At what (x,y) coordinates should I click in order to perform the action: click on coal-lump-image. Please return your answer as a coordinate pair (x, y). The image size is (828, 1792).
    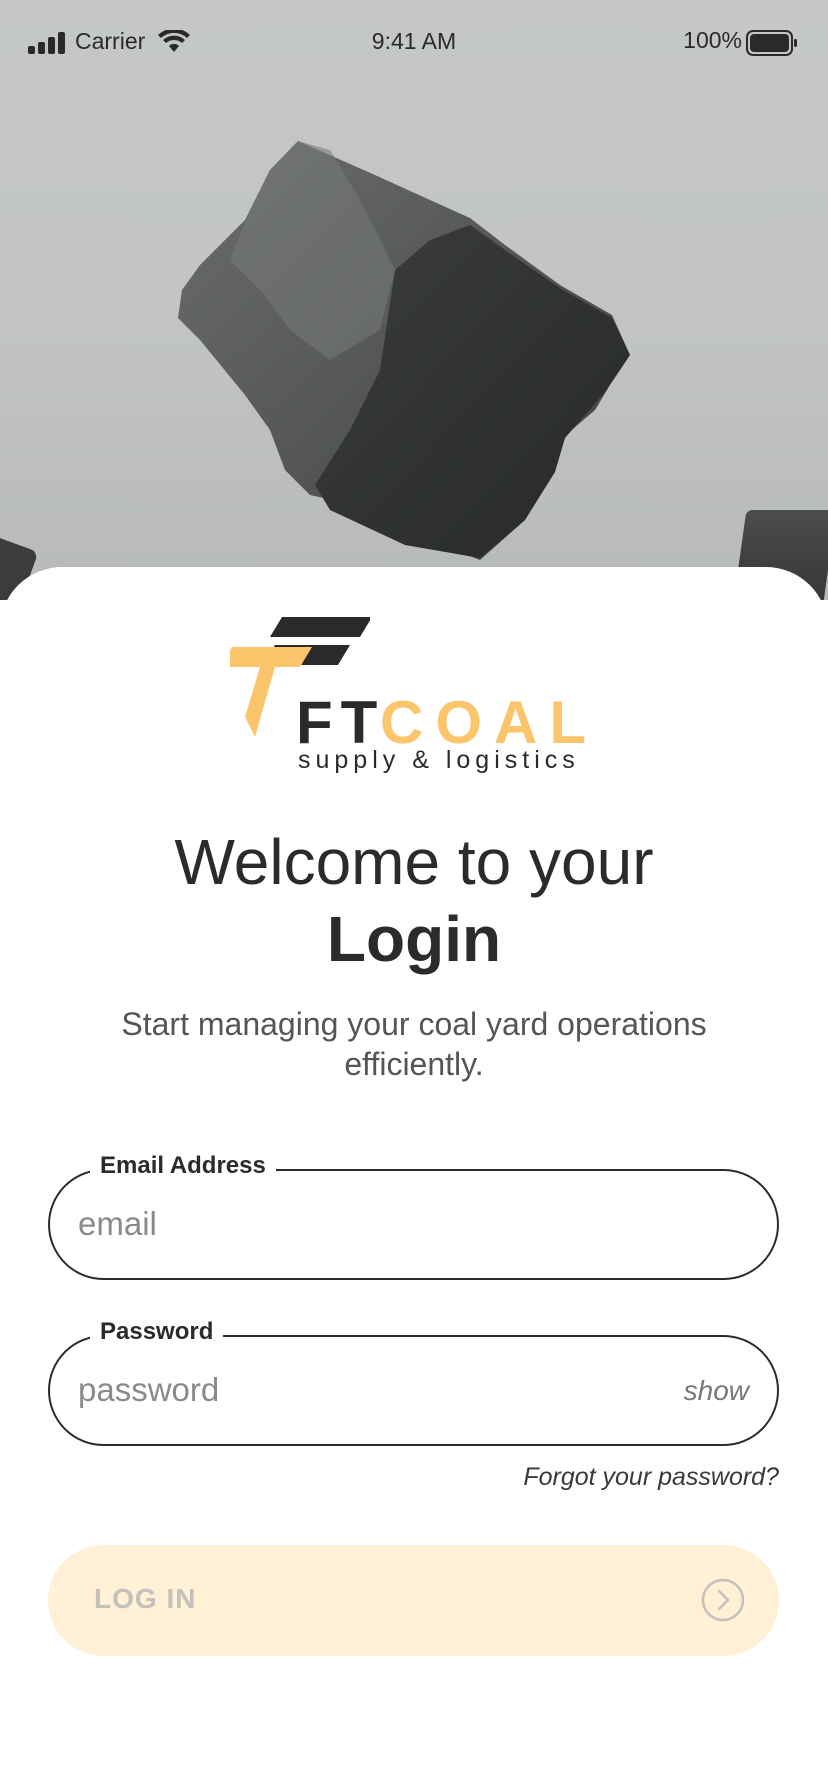
    Looking at the image, I should click on (404, 350).